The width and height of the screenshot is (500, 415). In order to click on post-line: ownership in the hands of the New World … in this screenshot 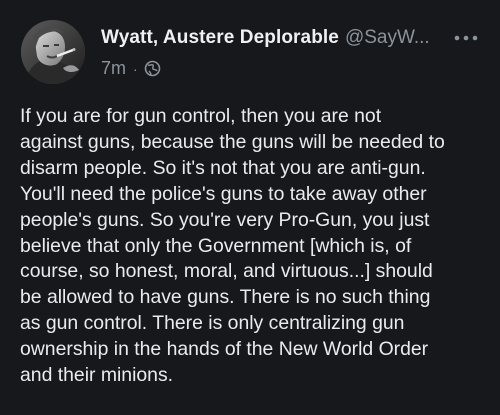, I will do `click(224, 349)`.